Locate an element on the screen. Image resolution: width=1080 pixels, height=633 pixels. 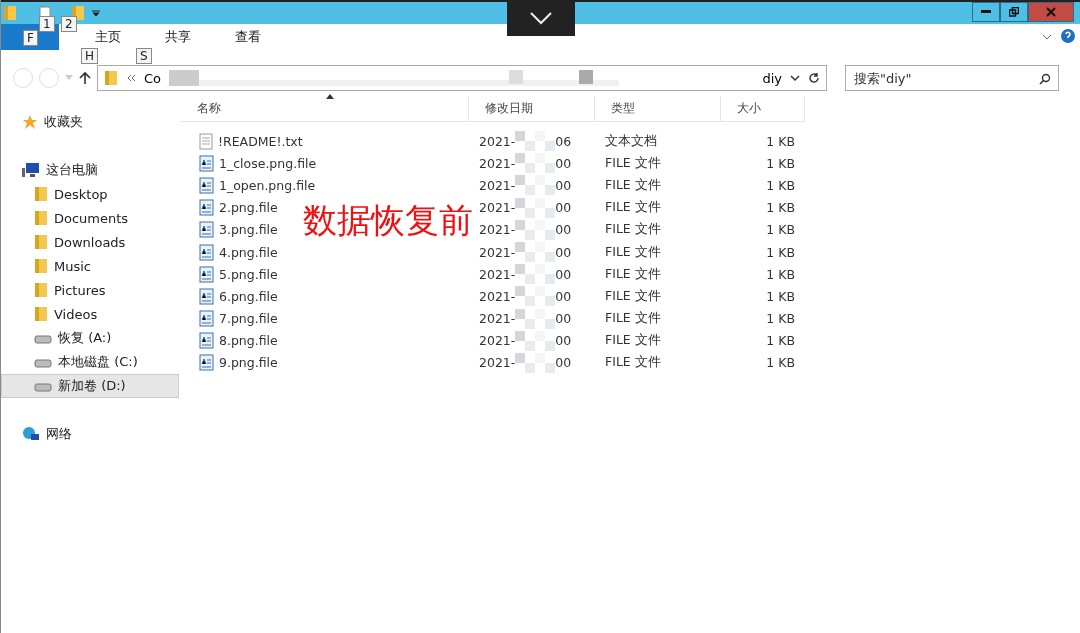
dropdown-icon is located at coordinates (96, 13).